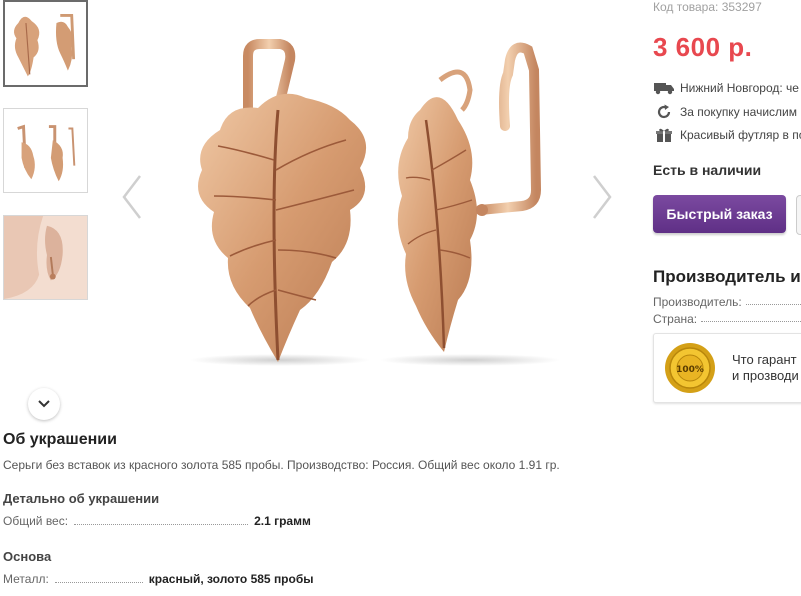 Image resolution: width=801 pixels, height=596 pixels. I want to click on chevron-down-icon, so click(44, 404).